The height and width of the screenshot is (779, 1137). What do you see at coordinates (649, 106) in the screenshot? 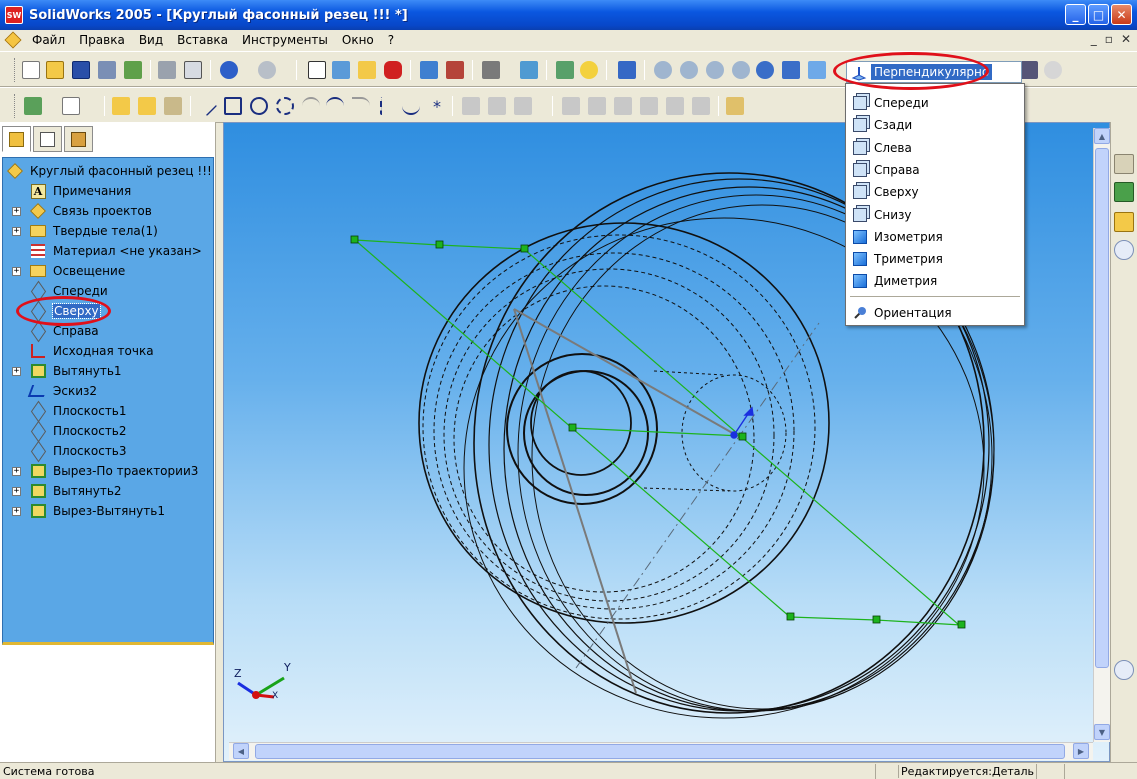
I see `extend-icon` at bounding box center [649, 106].